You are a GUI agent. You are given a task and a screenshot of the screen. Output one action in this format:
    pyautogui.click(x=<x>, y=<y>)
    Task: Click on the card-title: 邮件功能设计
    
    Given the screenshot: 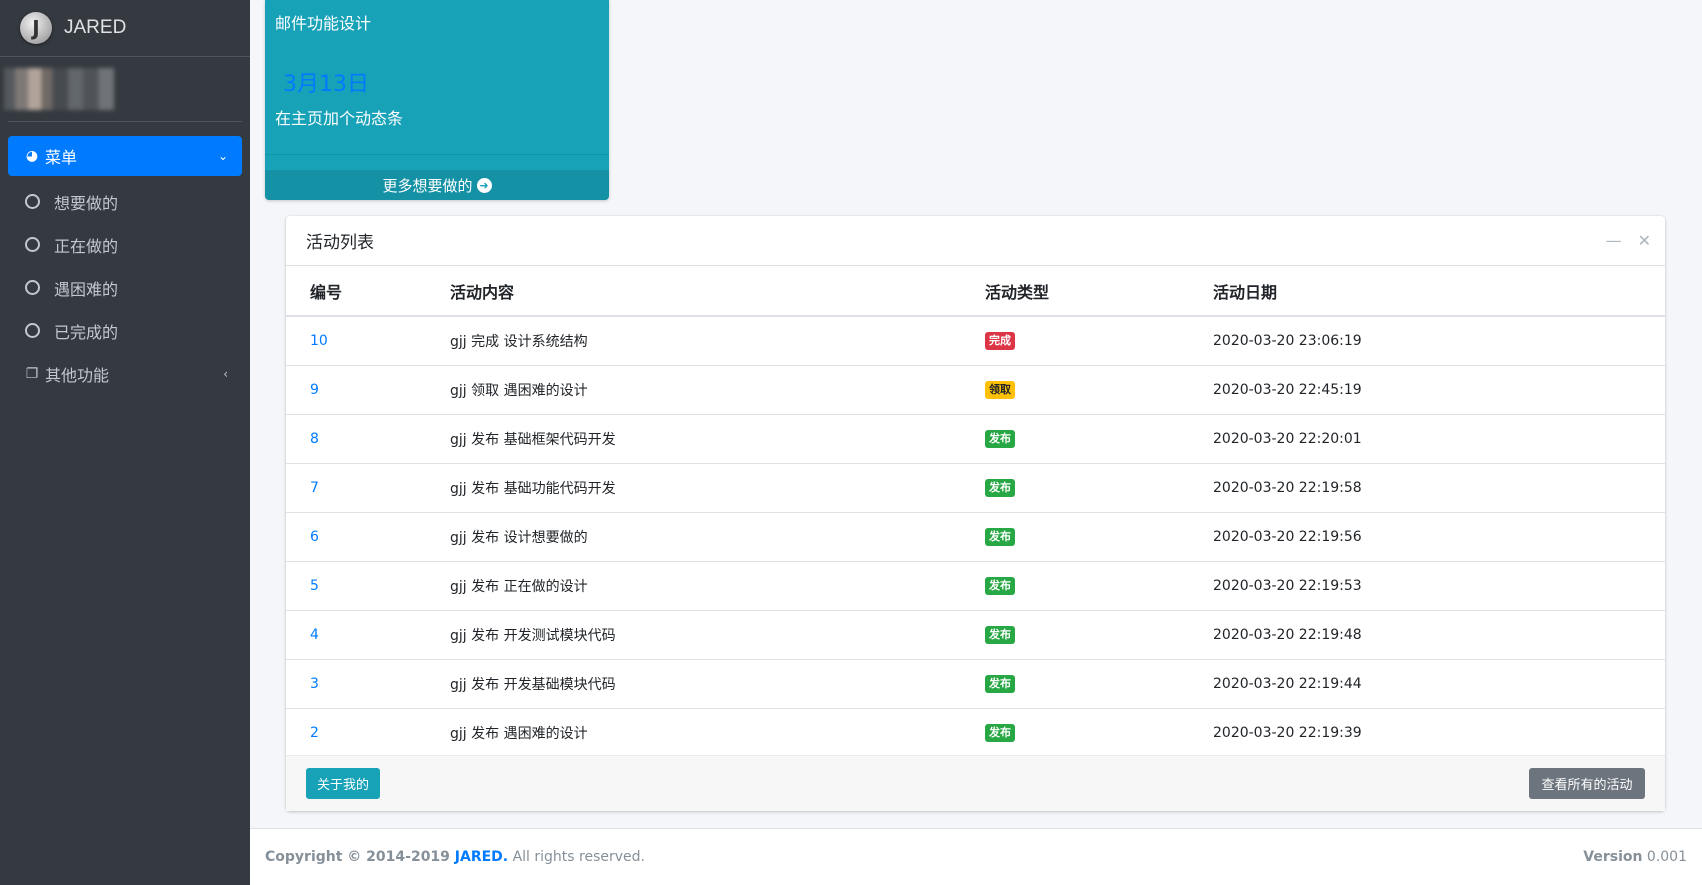 What is the action you would take?
    pyautogui.click(x=323, y=23)
    